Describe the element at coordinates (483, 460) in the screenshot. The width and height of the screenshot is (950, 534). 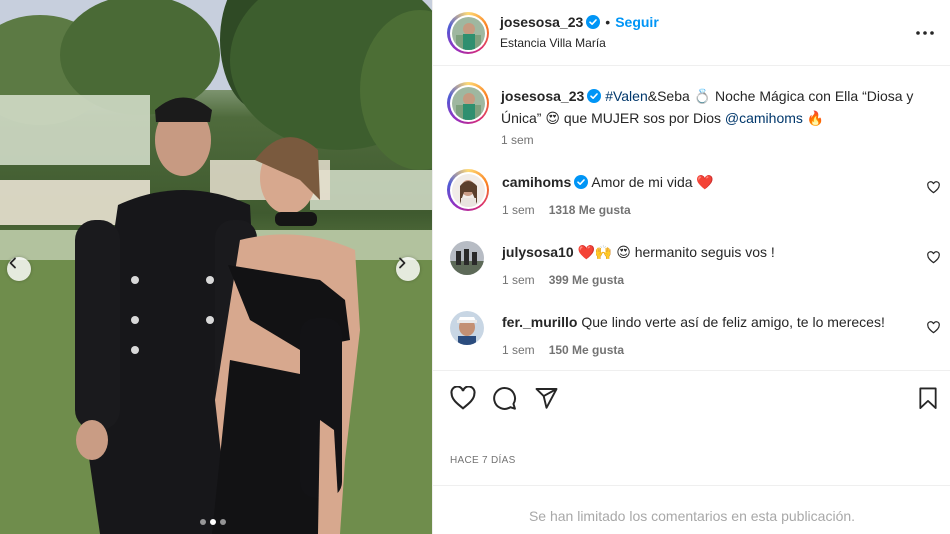
I see `post-date: HACE 7 DÍAS` at that location.